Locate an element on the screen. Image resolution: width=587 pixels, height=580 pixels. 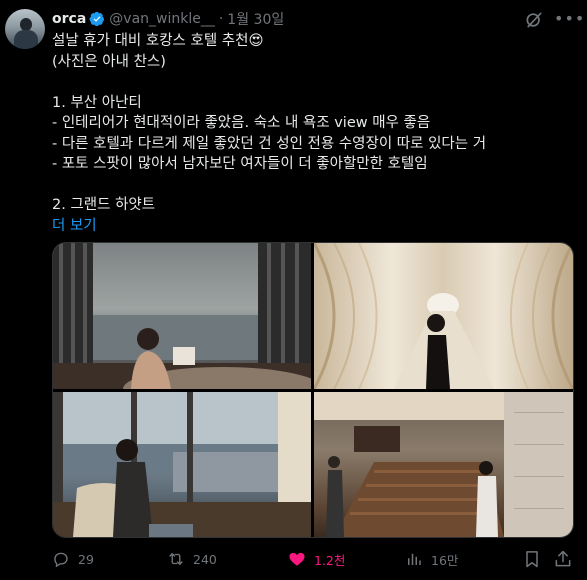
avatar is located at coordinates (25, 29).